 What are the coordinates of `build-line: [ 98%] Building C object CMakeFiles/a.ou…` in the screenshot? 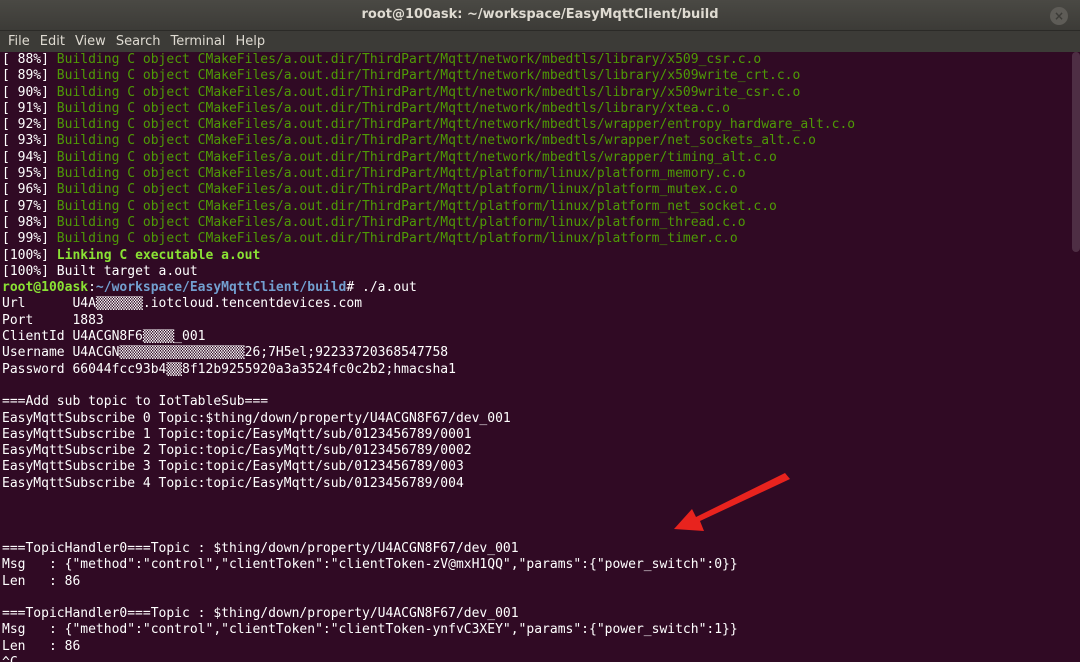 It's located at (374, 222).